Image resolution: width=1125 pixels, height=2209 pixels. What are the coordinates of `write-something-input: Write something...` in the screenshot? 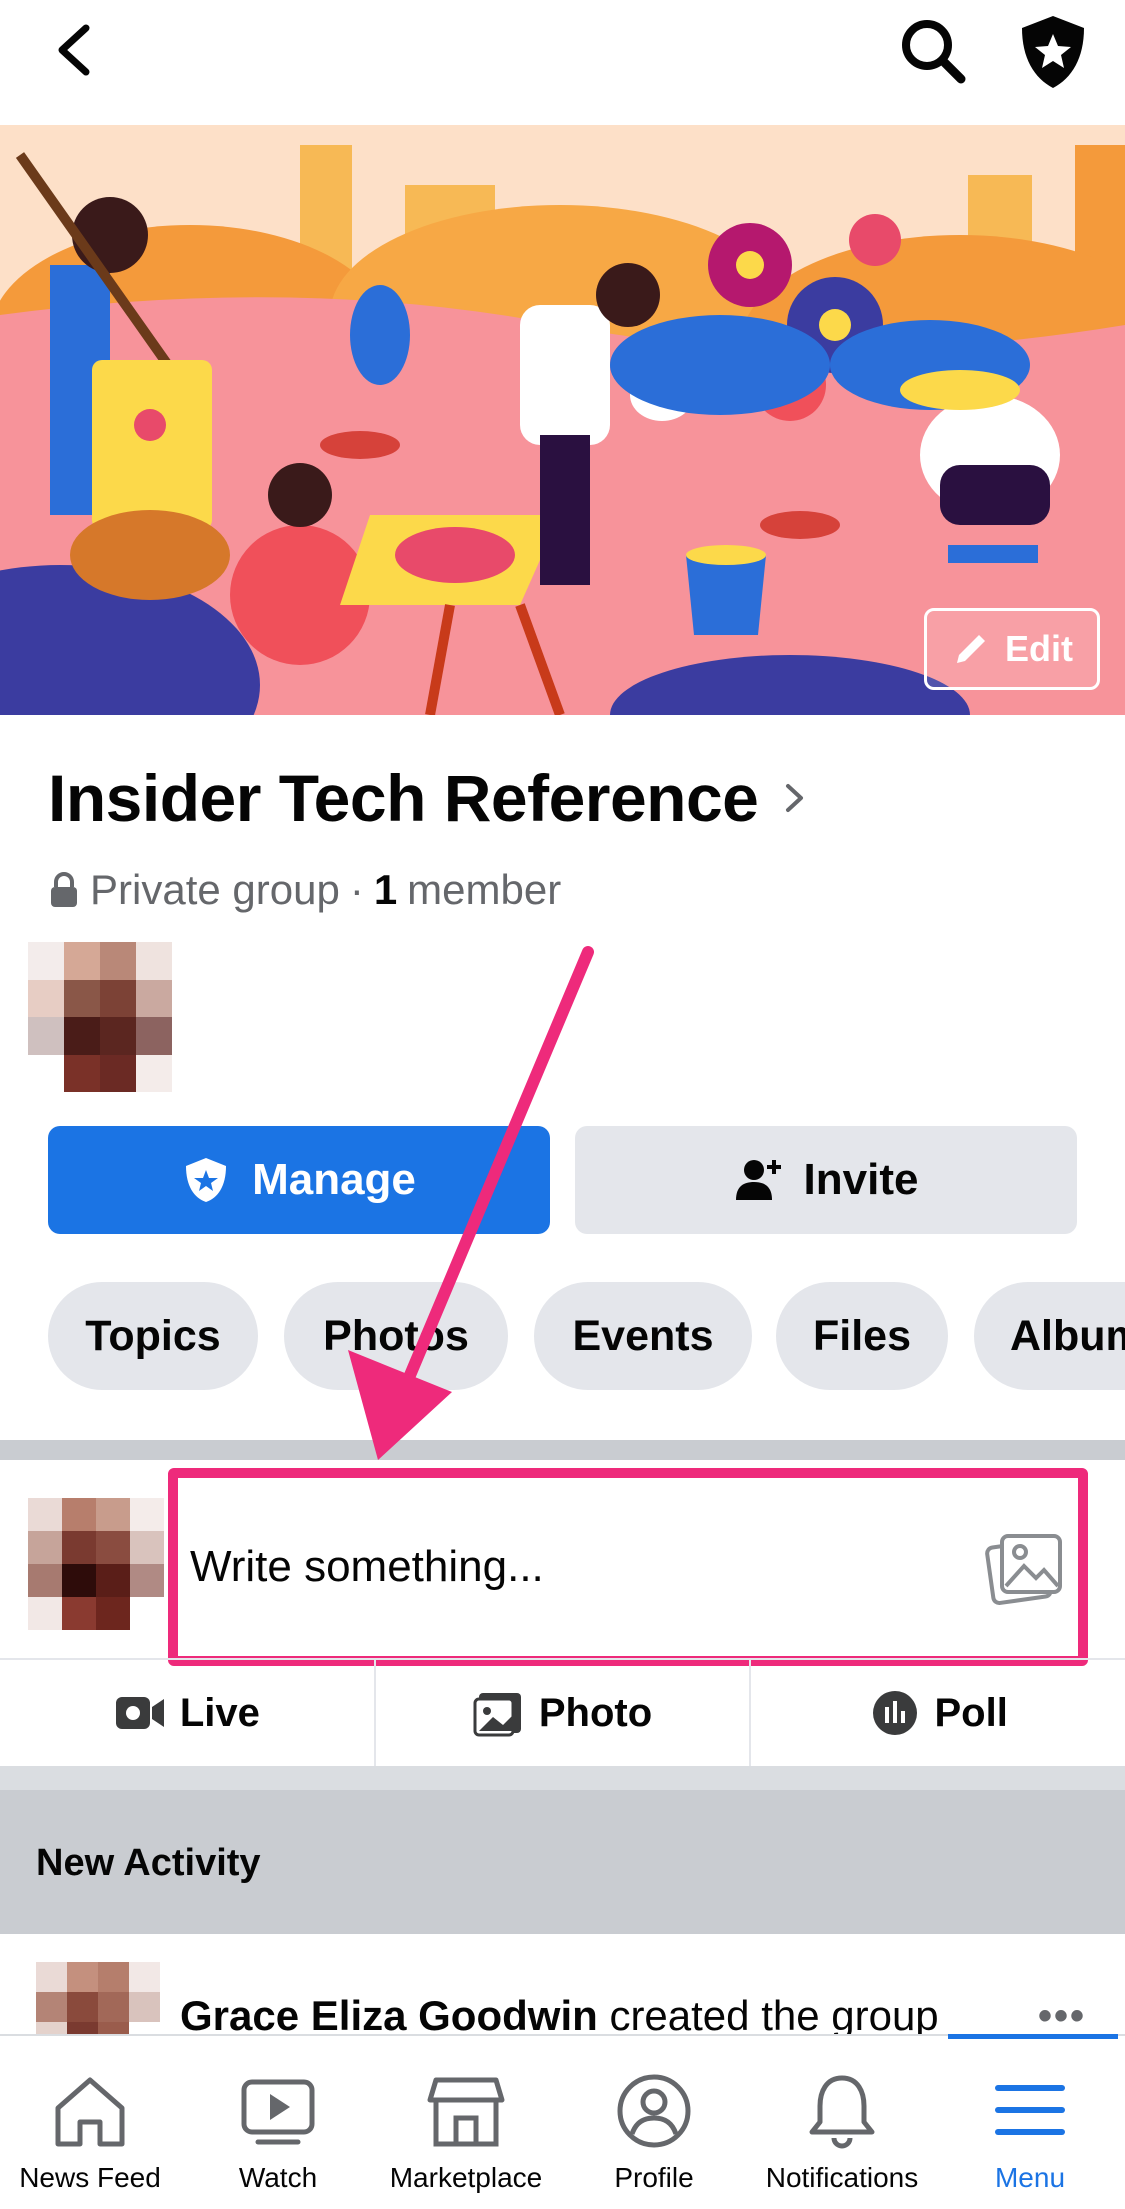 It's located at (628, 1567).